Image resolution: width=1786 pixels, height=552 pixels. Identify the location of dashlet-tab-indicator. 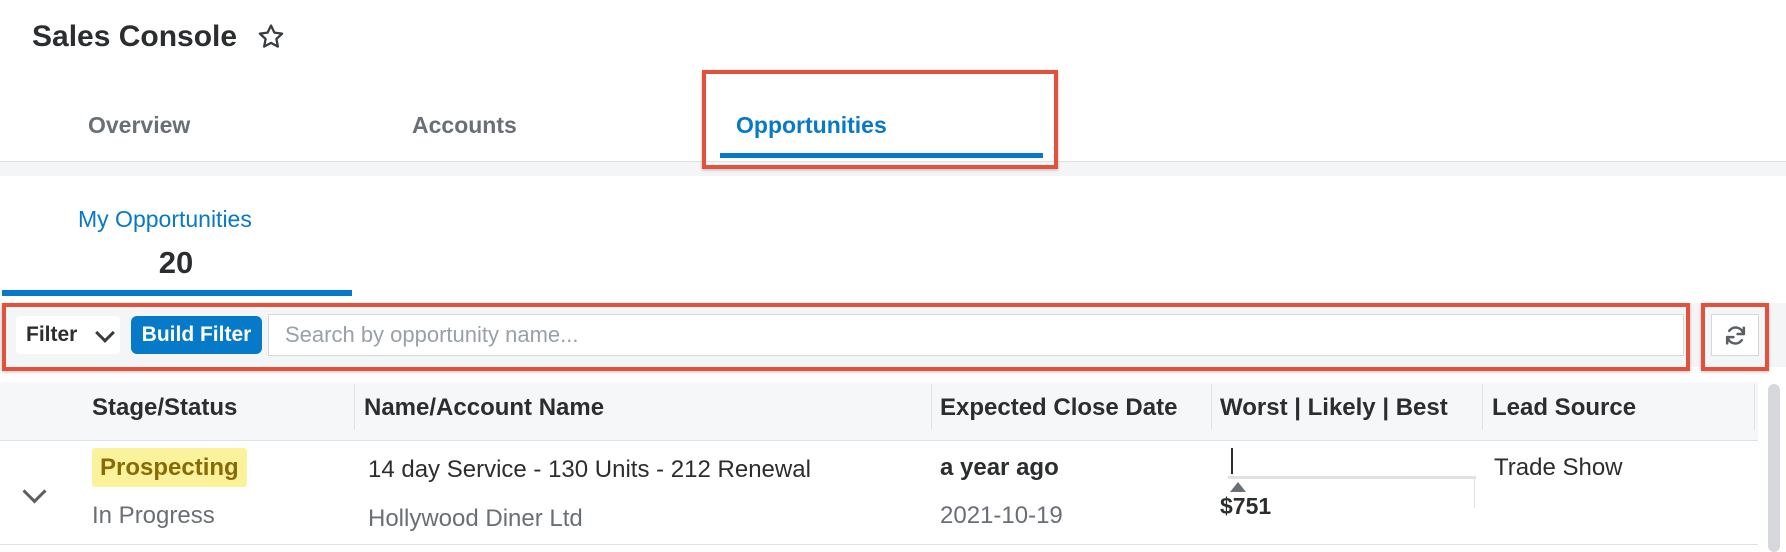
(177, 293).